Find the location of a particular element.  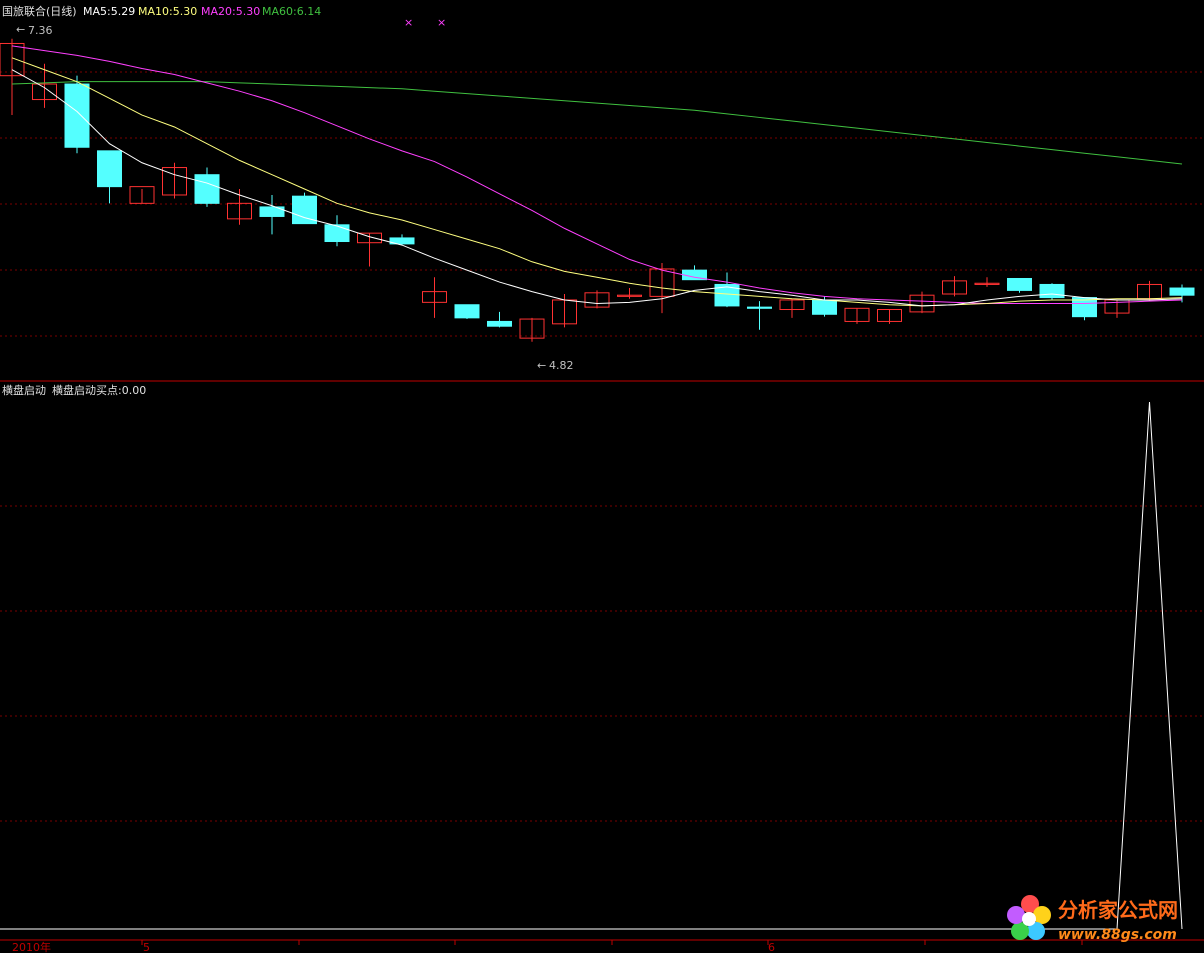

stock-title: 国旅联合(日线) is located at coordinates (39, 11).